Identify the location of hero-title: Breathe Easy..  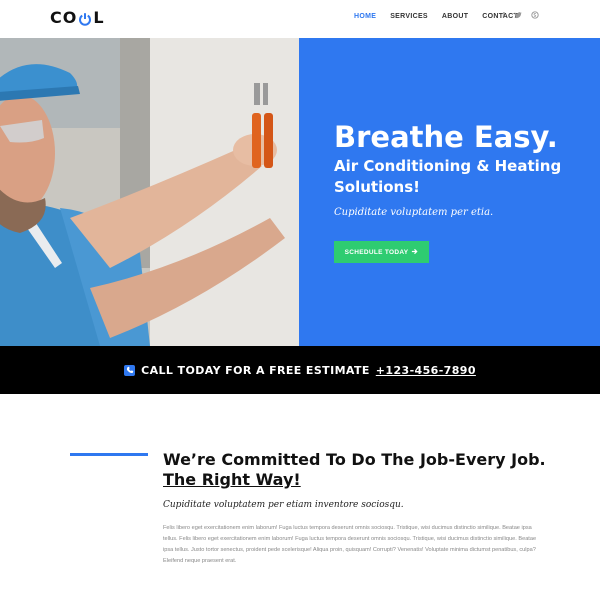
(446, 137).